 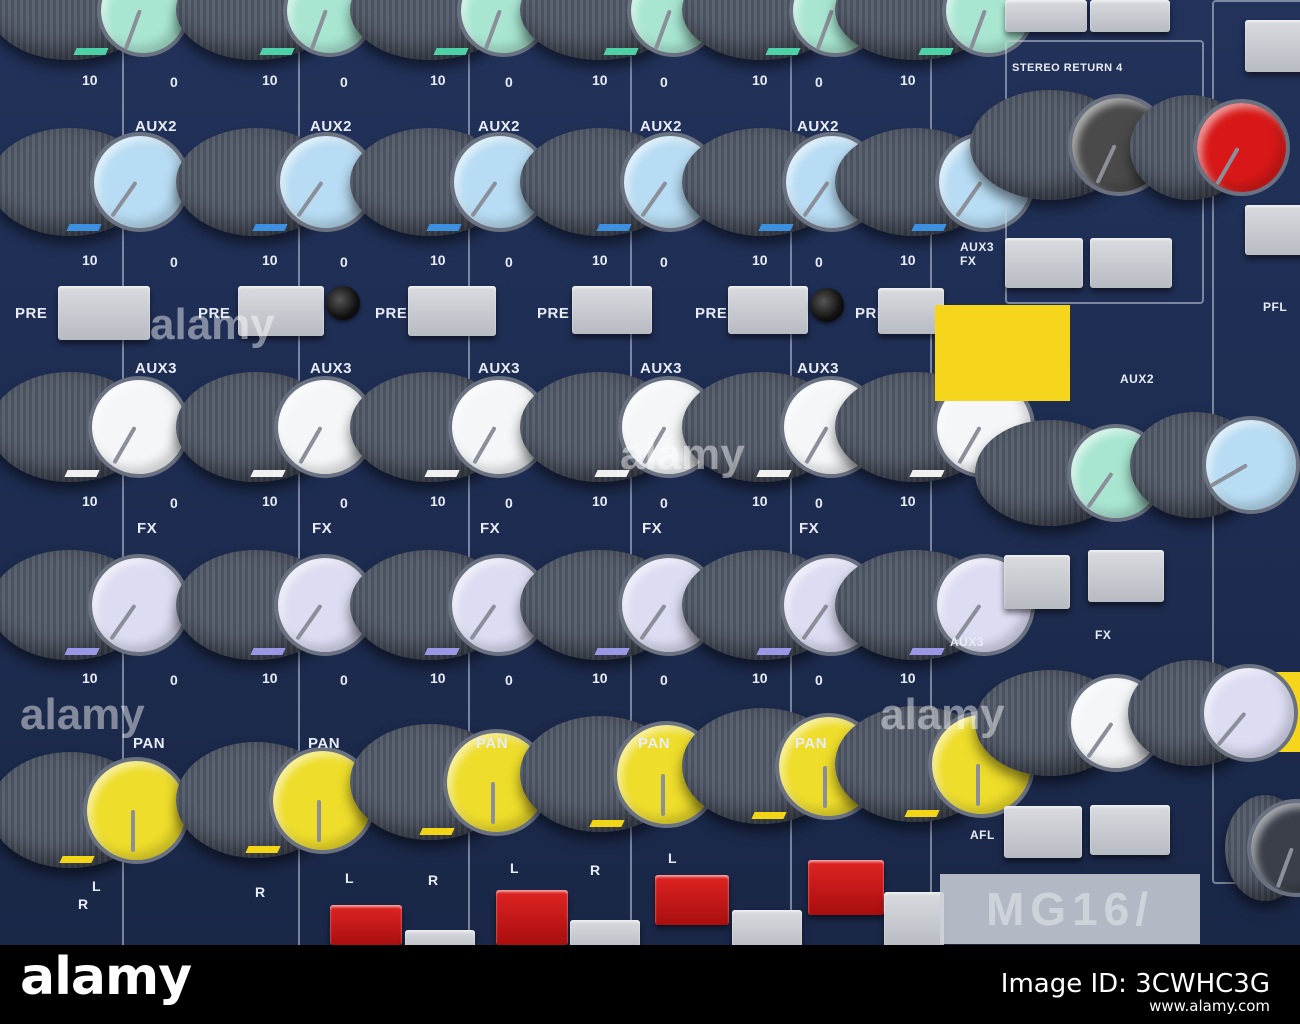 I want to click on aux3-fx-label: AUX3 FX, so click(x=977, y=254).